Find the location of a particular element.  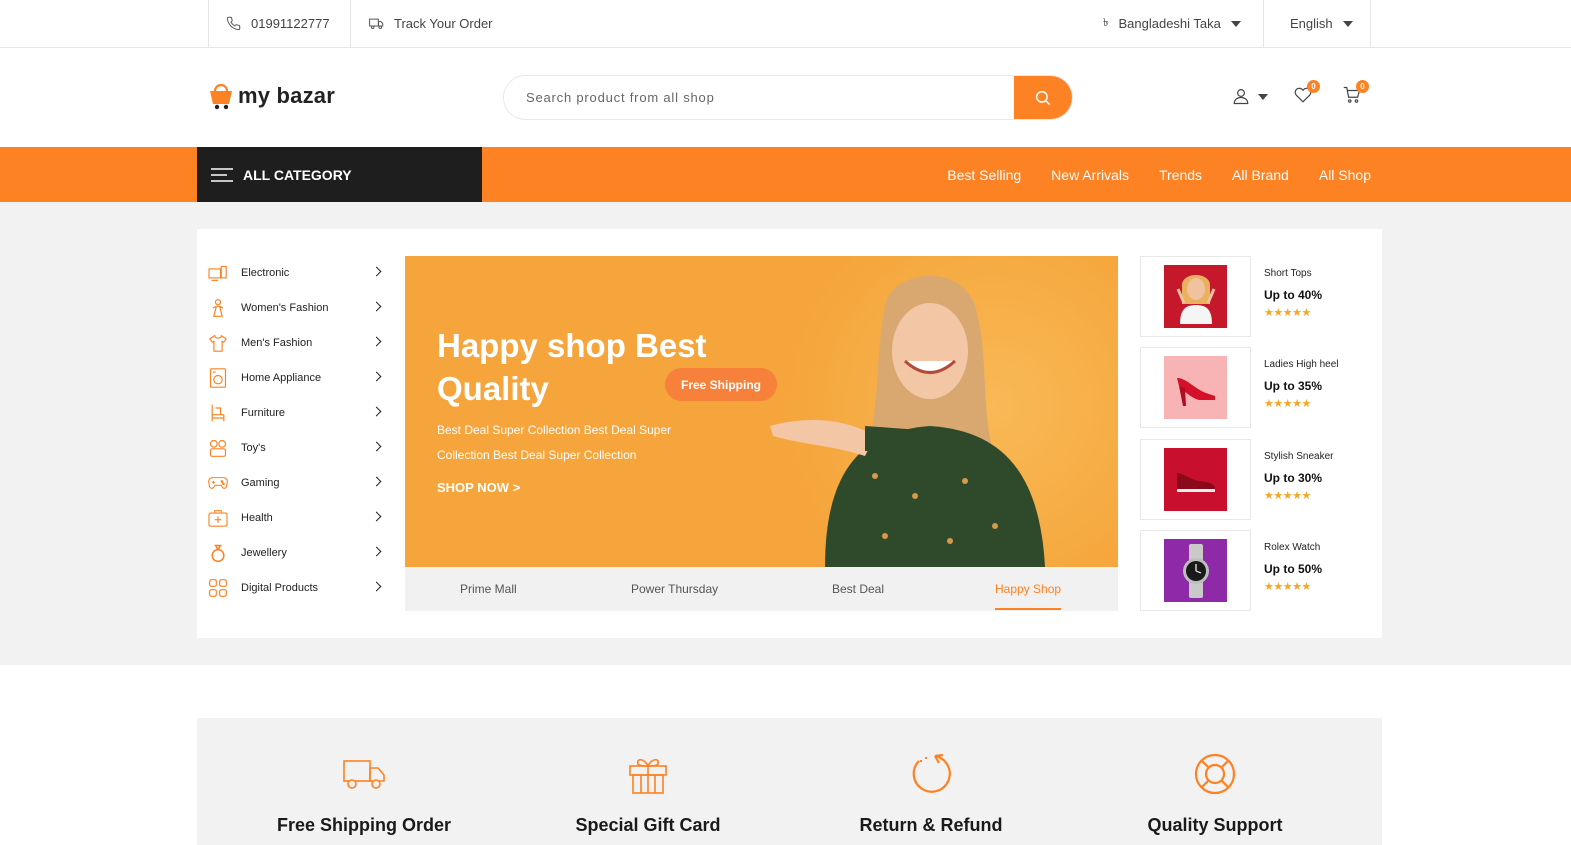

promo-name: Short Tops is located at coordinates (1288, 273).